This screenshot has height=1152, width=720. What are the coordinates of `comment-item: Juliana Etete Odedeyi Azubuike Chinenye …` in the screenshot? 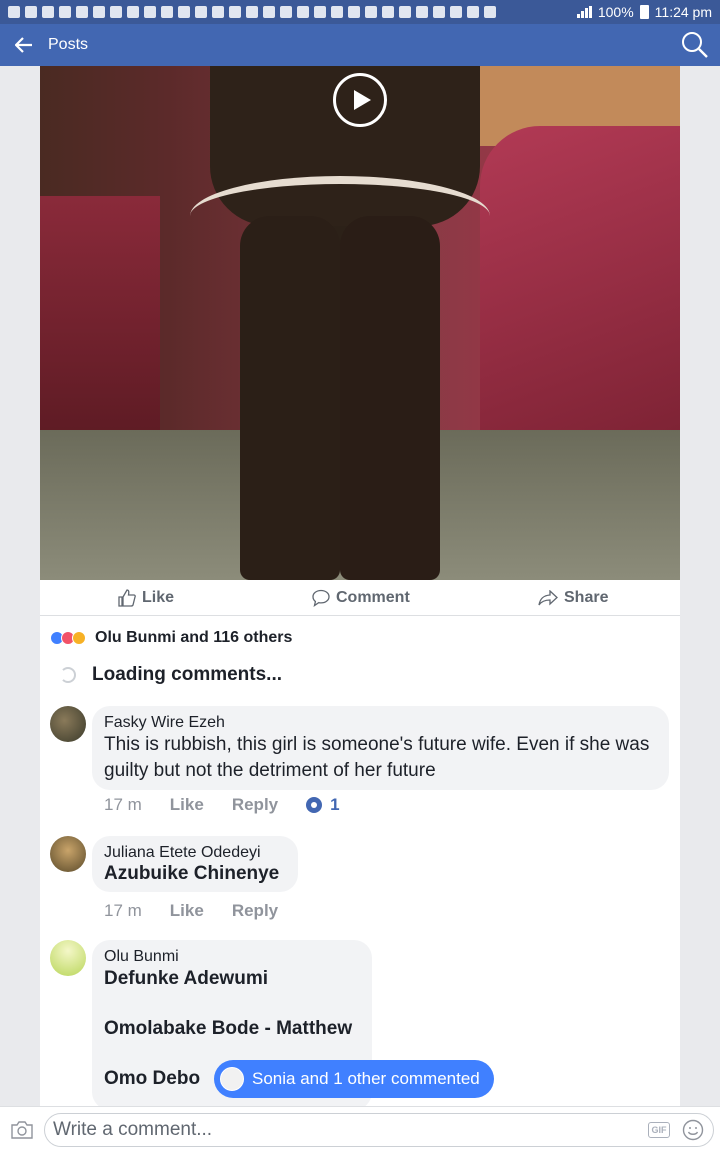 It's located at (360, 881).